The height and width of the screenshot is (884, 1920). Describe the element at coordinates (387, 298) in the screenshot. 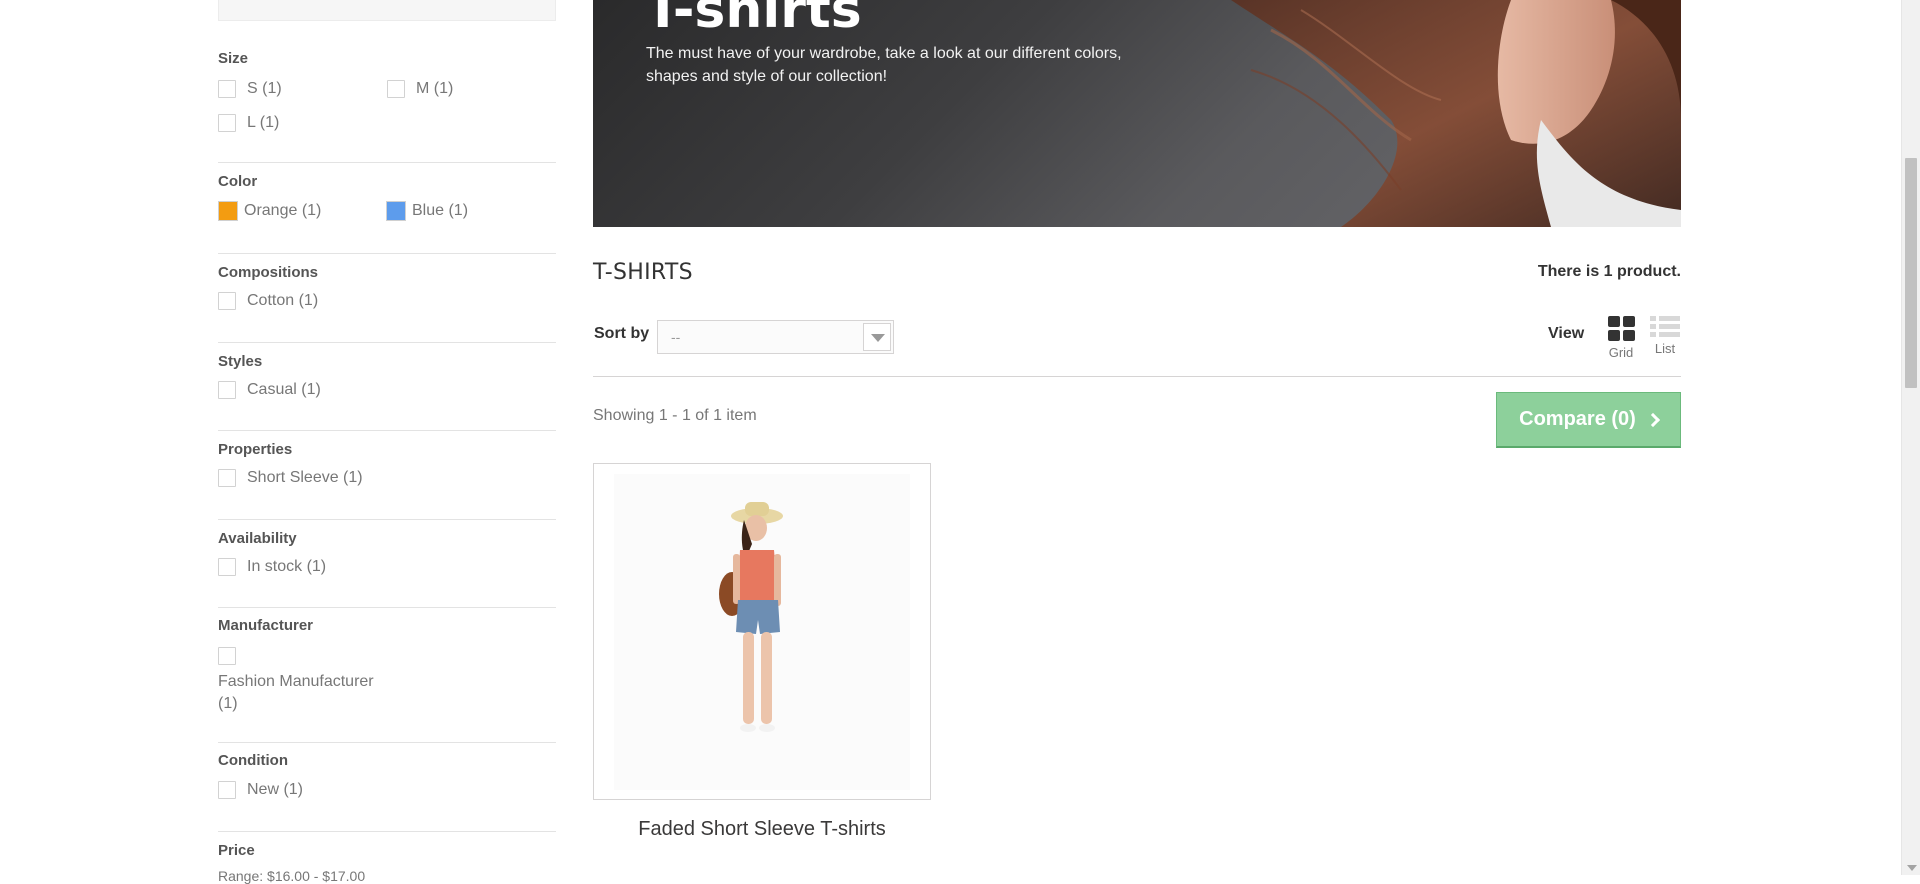

I see `filter-group-compositions: Compositions Cotton (1)` at that location.